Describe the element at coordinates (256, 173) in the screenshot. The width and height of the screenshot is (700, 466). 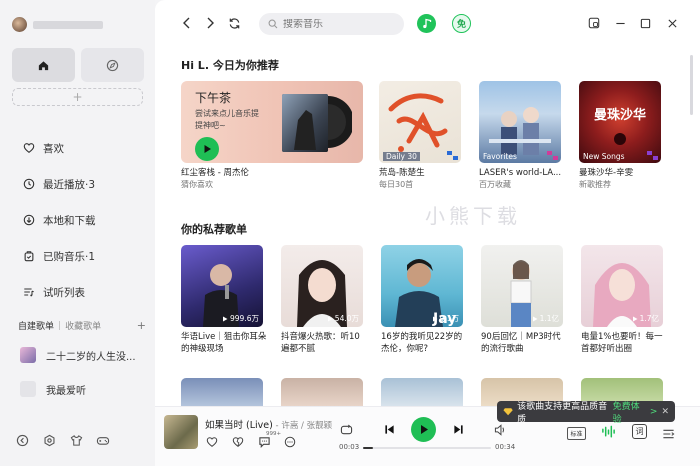
I see `hero-song: 红尘客栈 - 周杰伦` at that location.